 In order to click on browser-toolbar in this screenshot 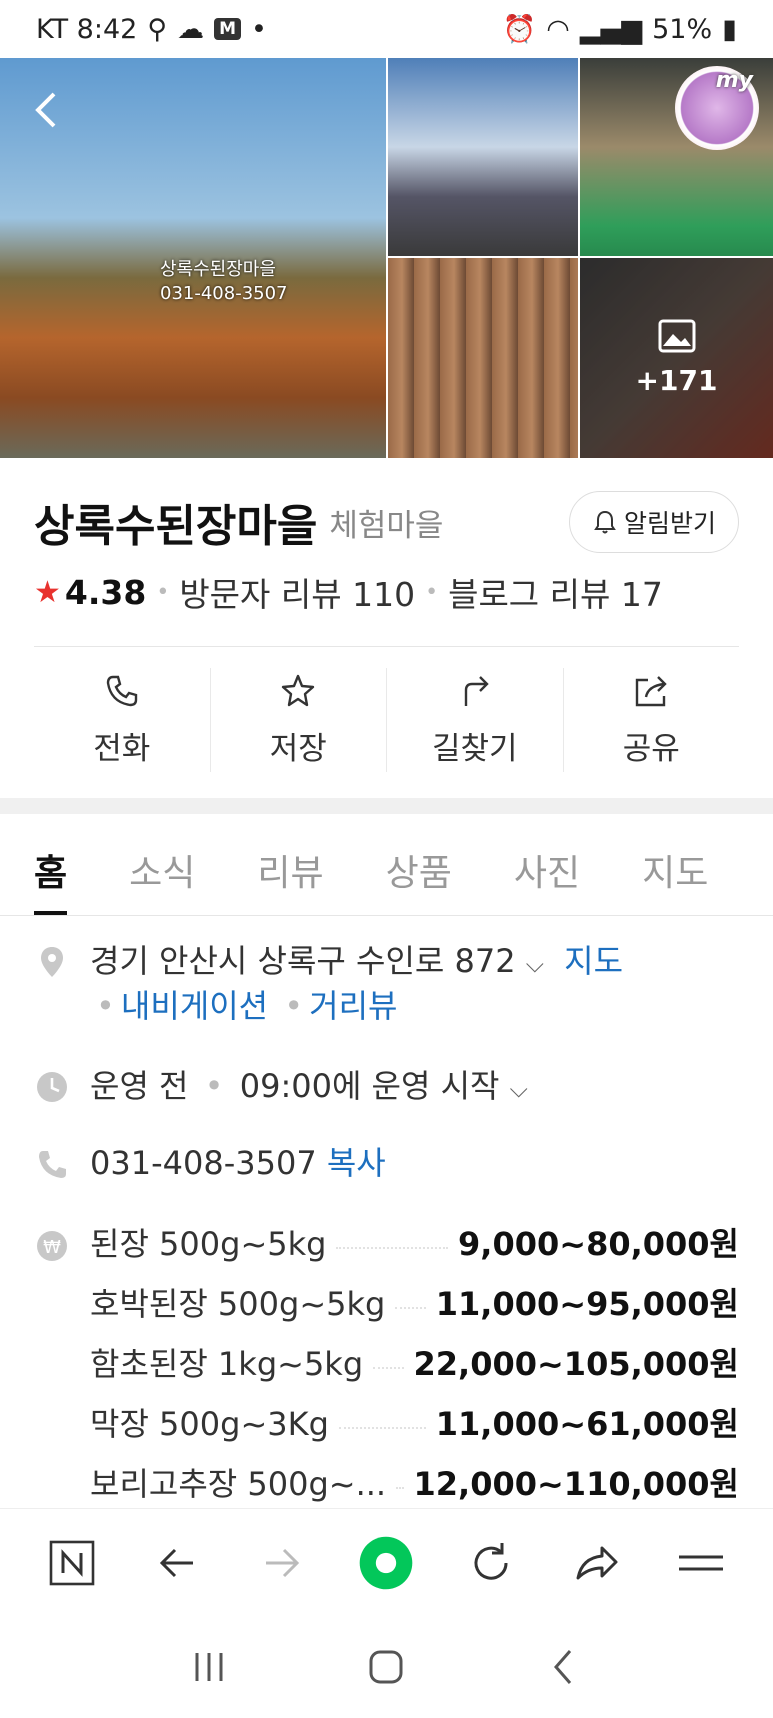, I will do `click(386, 1562)`.